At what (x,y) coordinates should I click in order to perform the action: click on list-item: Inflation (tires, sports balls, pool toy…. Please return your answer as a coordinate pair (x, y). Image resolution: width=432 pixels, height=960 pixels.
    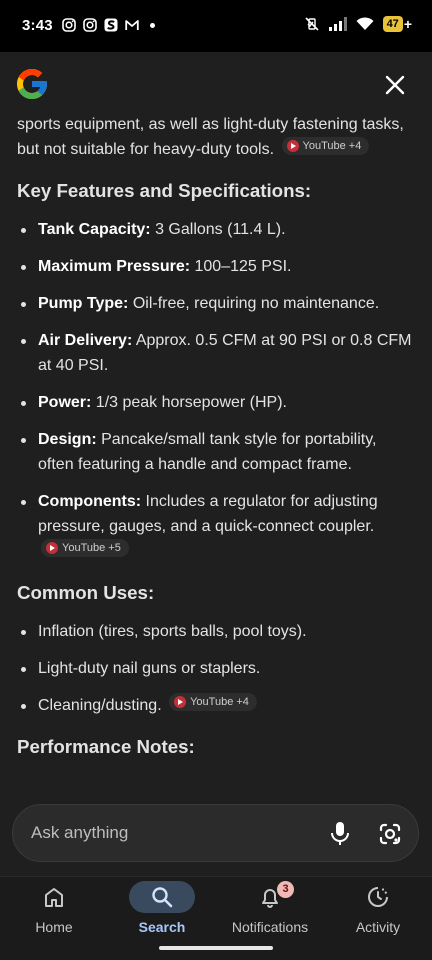
    Looking at the image, I should click on (216, 631).